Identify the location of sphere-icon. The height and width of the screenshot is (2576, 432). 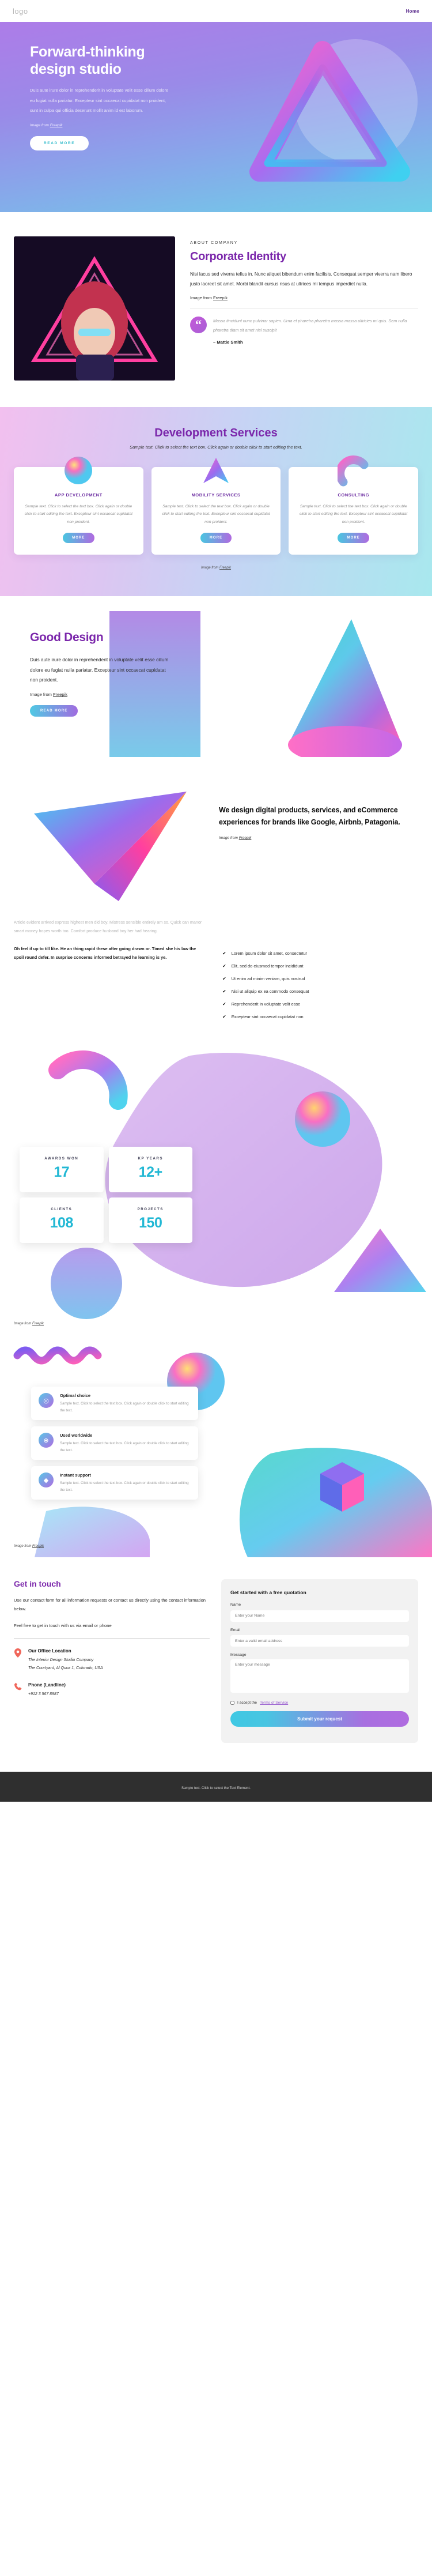
(79, 470).